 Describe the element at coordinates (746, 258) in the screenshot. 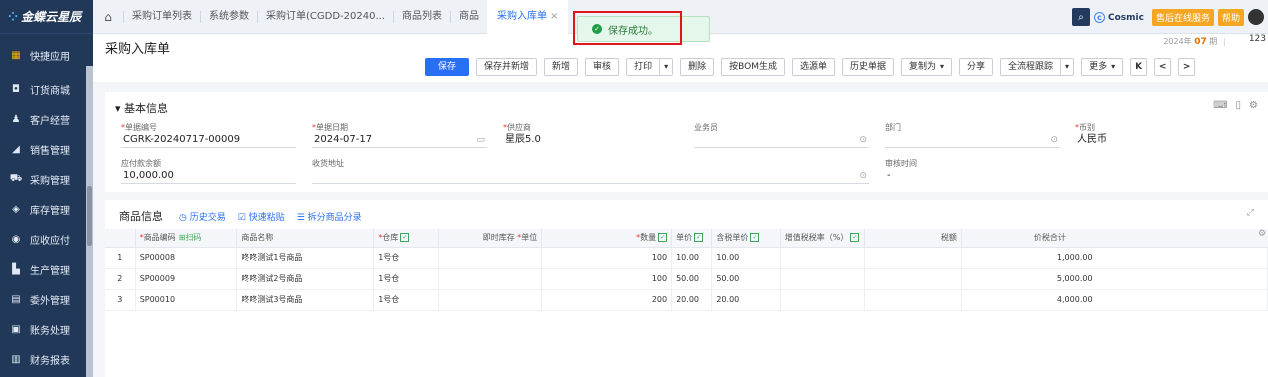

I see `cell-tax-price: 10.00` at that location.